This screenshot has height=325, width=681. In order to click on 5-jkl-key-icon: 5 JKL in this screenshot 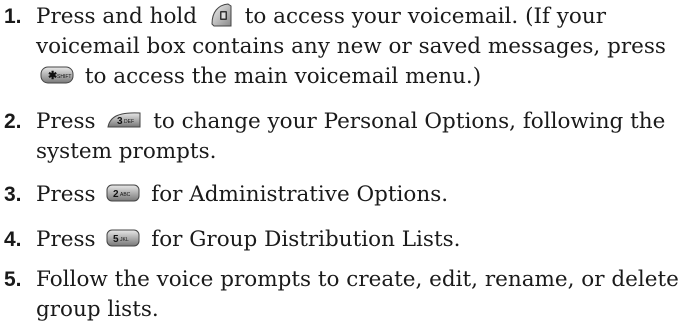, I will do `click(123, 238)`.